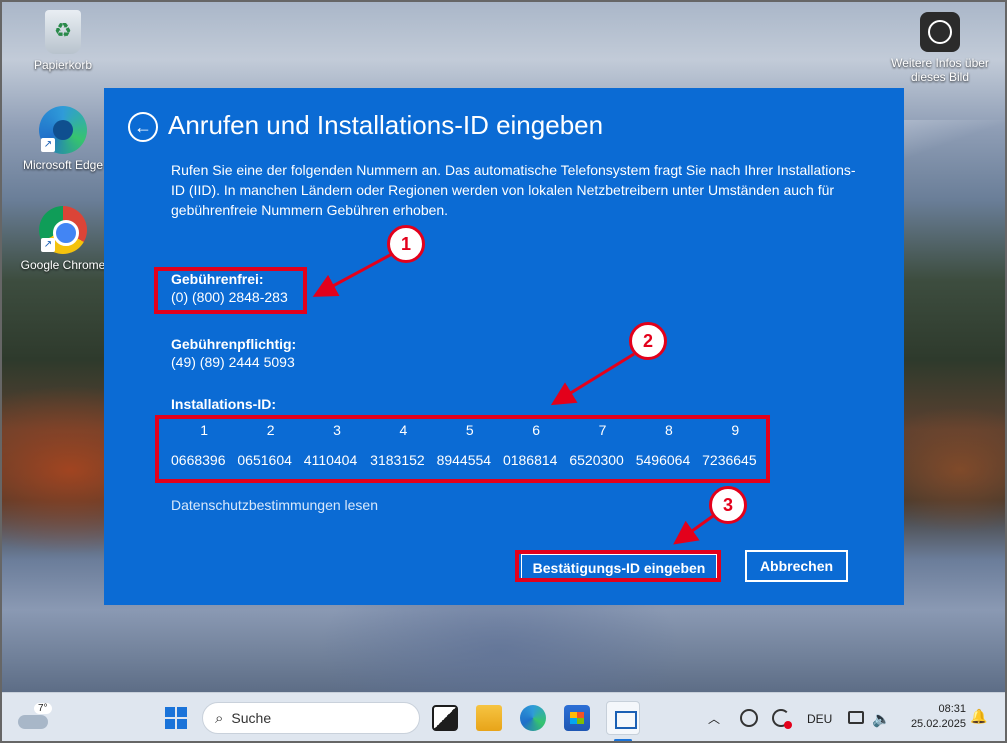 The width and height of the screenshot is (1007, 743). Describe the element at coordinates (229, 288) in the screenshot. I see `toll-free-section: Gebührenfrei: (0) (800) 2848-283` at that location.